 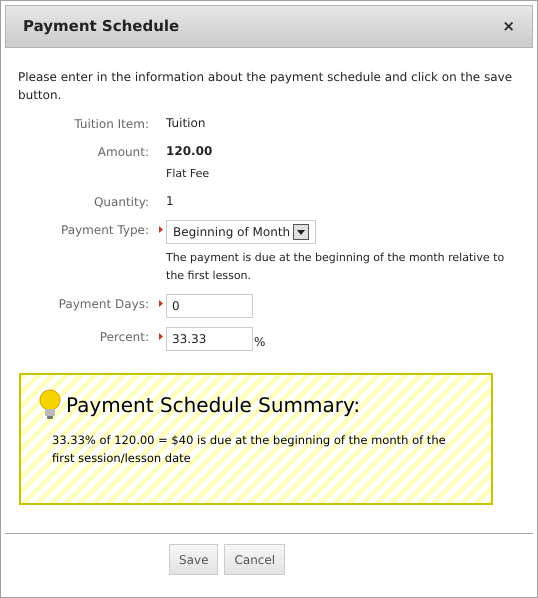 What do you see at coordinates (209, 306) in the screenshot?
I see `text-field: 0` at bounding box center [209, 306].